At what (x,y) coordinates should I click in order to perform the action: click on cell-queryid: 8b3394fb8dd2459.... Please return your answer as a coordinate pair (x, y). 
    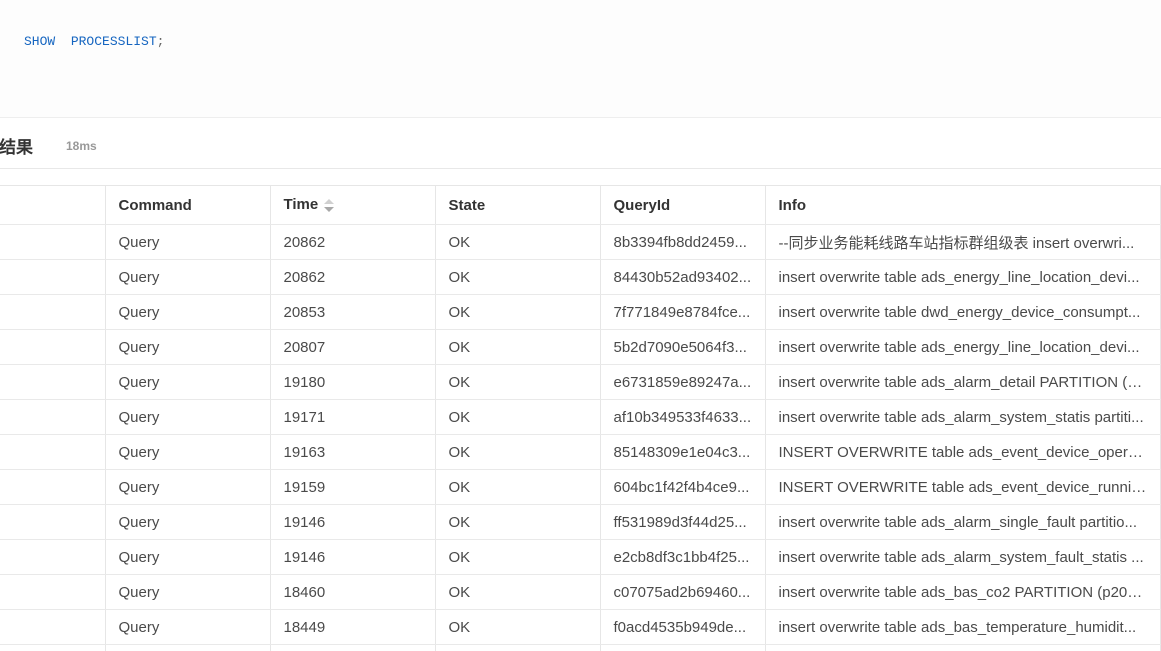
    Looking at the image, I should click on (683, 242).